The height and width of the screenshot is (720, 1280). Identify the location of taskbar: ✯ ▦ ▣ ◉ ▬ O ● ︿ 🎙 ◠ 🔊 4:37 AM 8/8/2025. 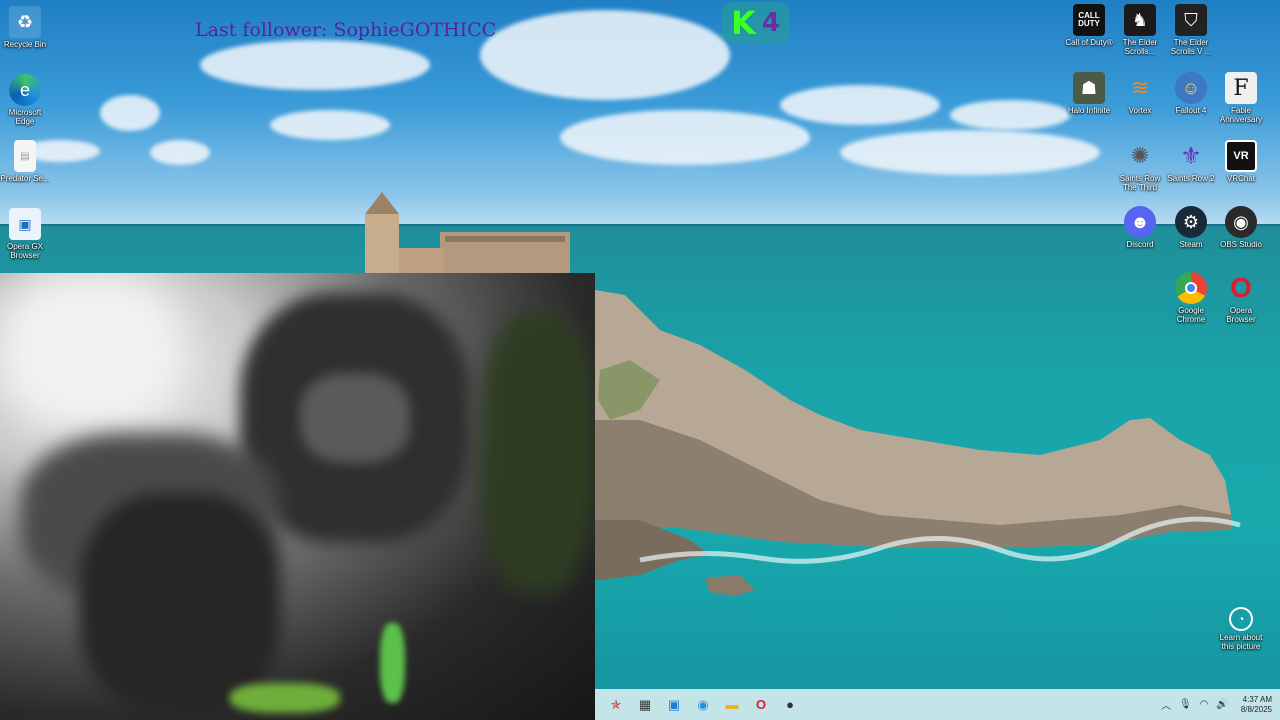
(937, 704).